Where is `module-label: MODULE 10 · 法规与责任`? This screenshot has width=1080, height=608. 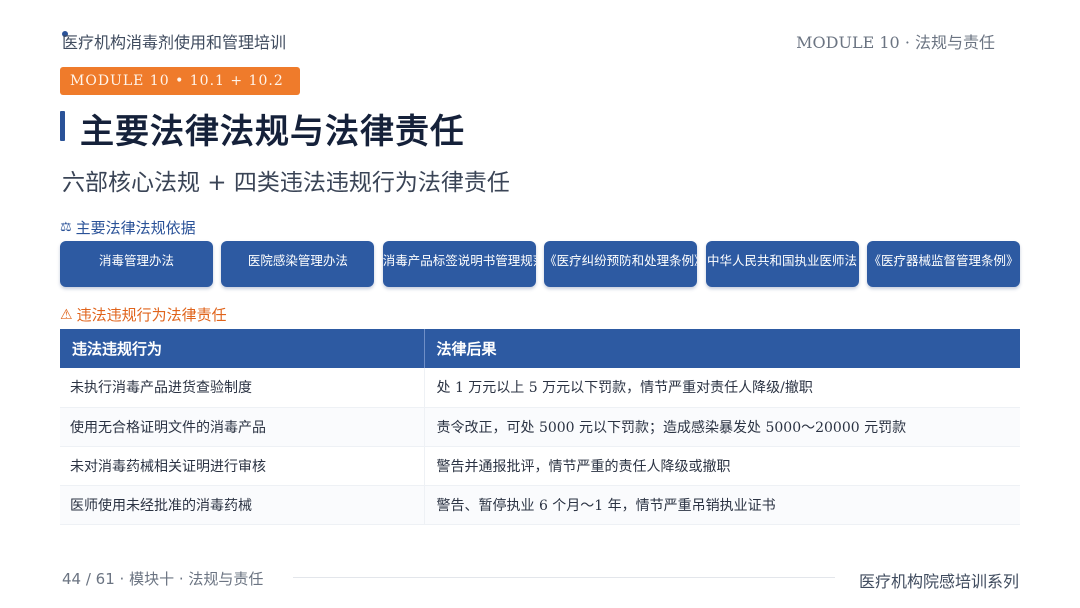
module-label: MODULE 10 · 法规与责任 is located at coordinates (895, 42).